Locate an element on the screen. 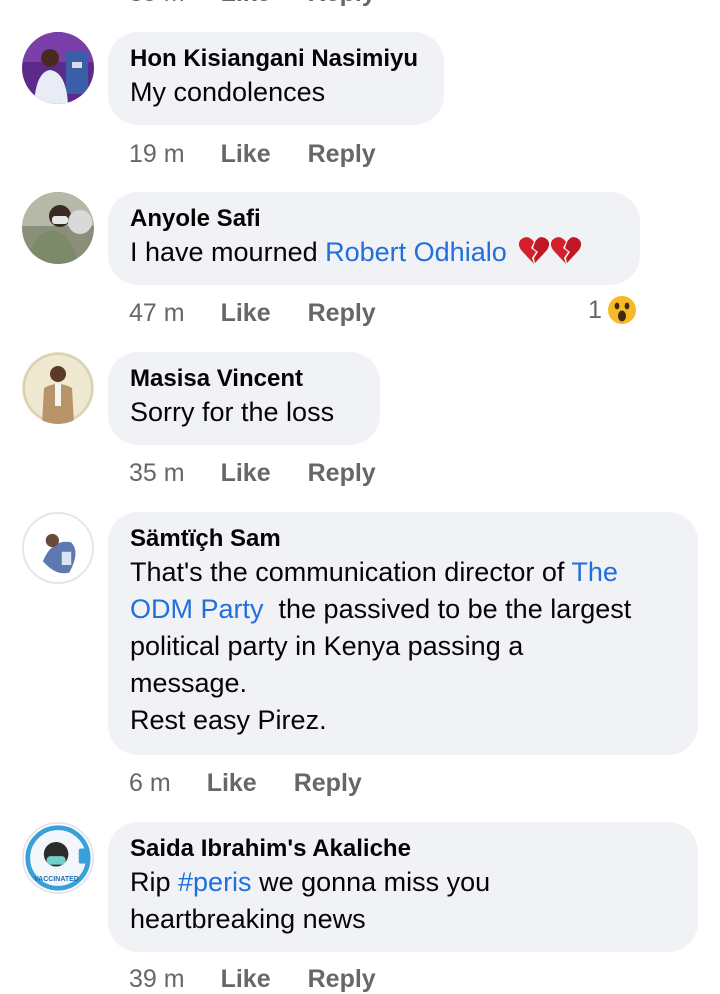 This screenshot has height=994, width=720. comment-author: Anyole Safi is located at coordinates (374, 219).